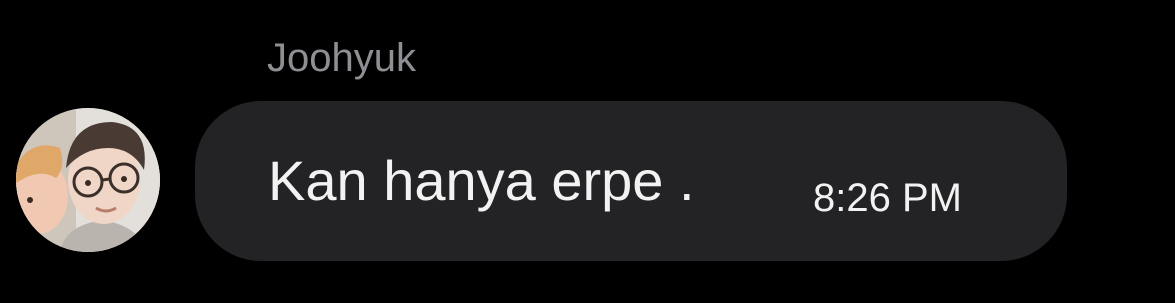 Image resolution: width=1175 pixels, height=303 pixels. Describe the element at coordinates (341, 58) in the screenshot. I see `sender-name: Joohyuk` at that location.